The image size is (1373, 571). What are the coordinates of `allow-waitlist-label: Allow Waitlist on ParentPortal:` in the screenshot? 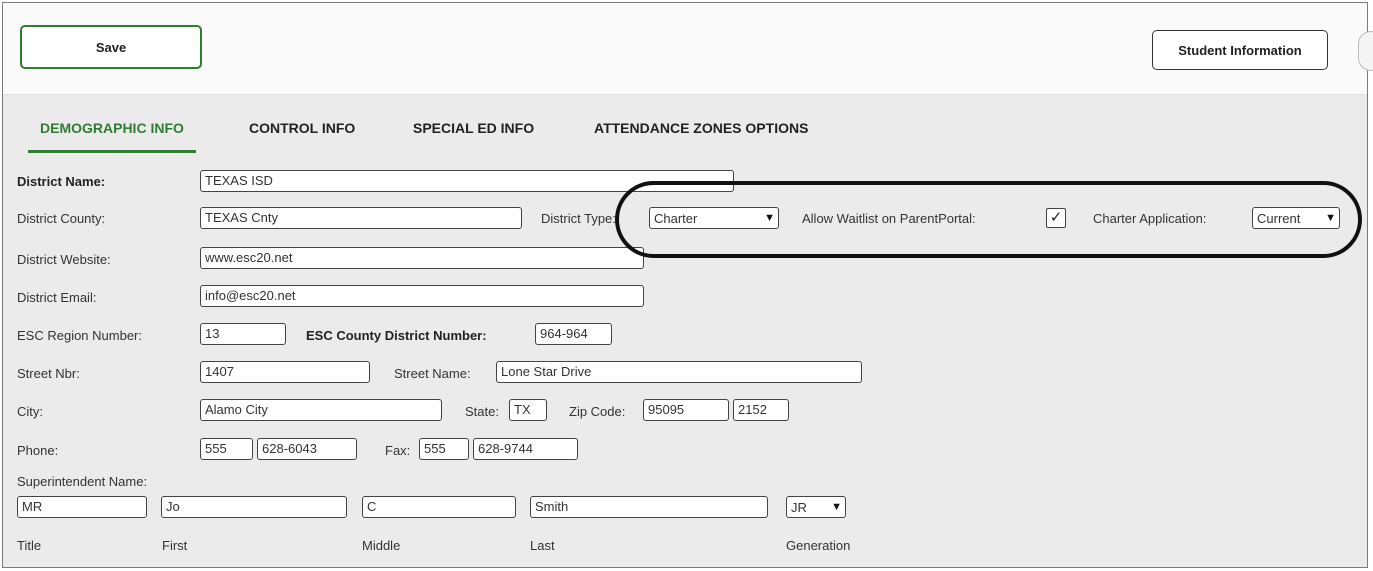 It's located at (889, 218).